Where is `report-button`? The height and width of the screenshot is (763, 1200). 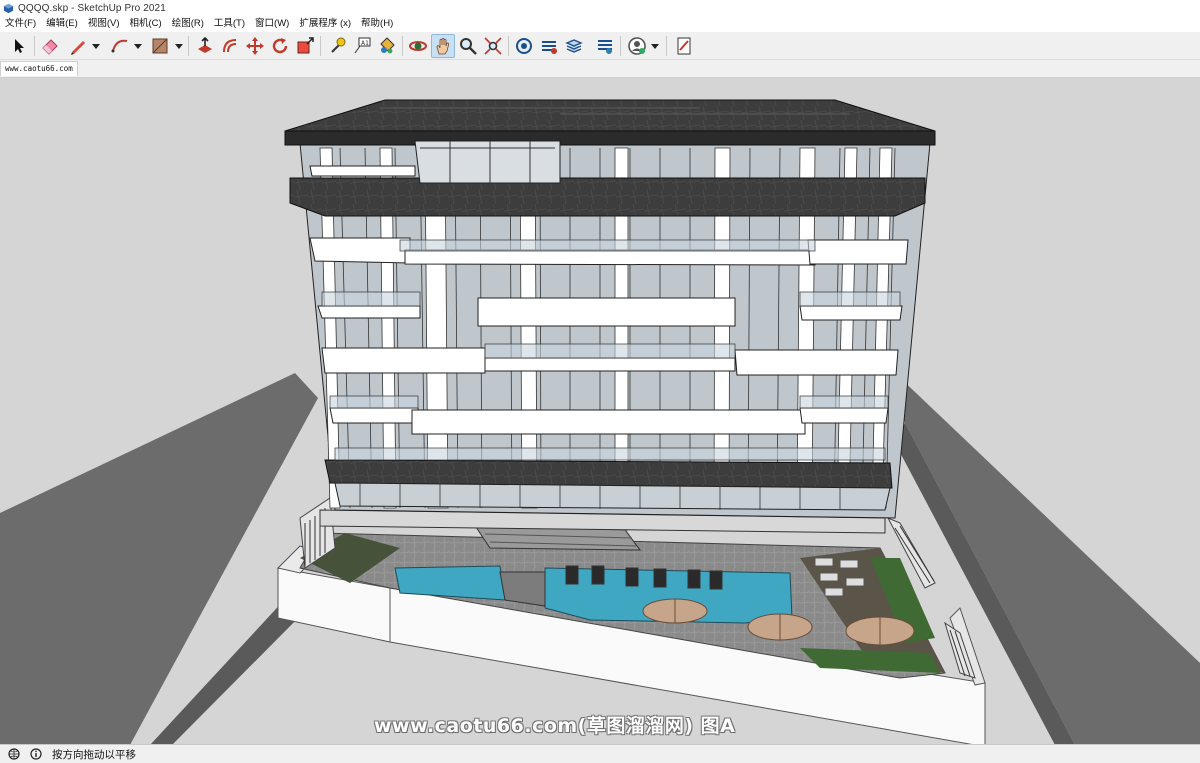 report-button is located at coordinates (684, 46).